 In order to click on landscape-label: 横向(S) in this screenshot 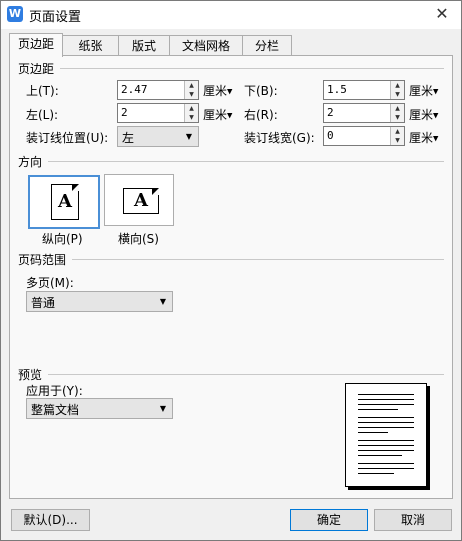, I will do `click(138, 238)`.